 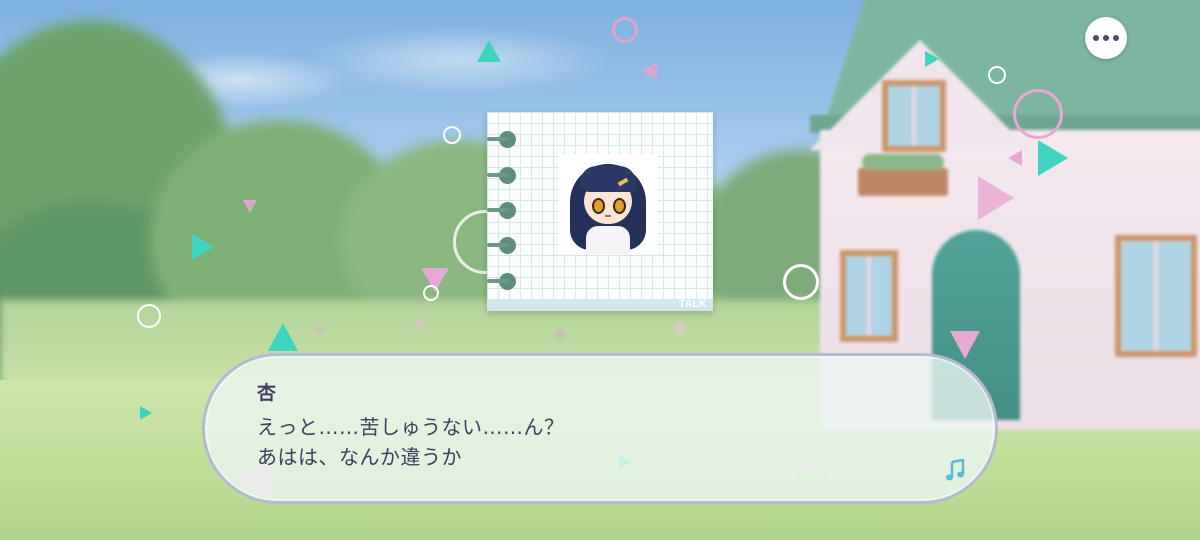 I want to click on music-note-icon, so click(x=955, y=470).